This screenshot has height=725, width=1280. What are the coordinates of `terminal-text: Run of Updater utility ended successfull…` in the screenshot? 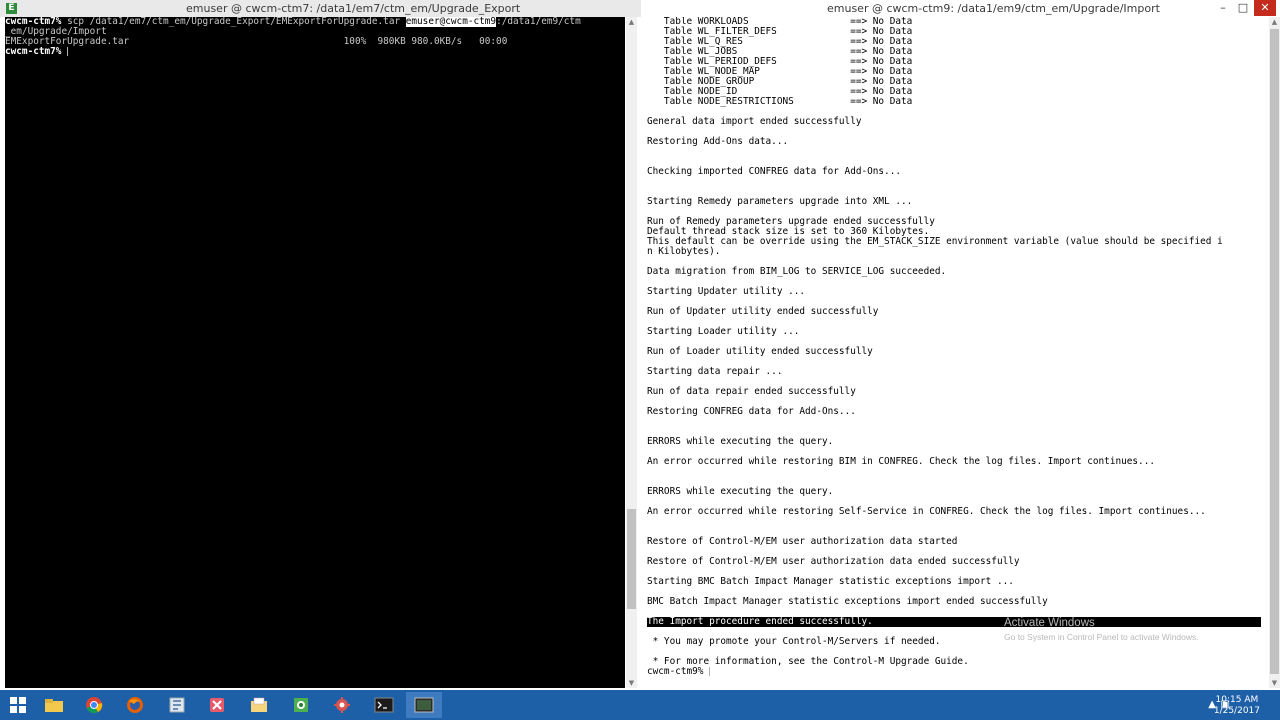 It's located at (763, 311).